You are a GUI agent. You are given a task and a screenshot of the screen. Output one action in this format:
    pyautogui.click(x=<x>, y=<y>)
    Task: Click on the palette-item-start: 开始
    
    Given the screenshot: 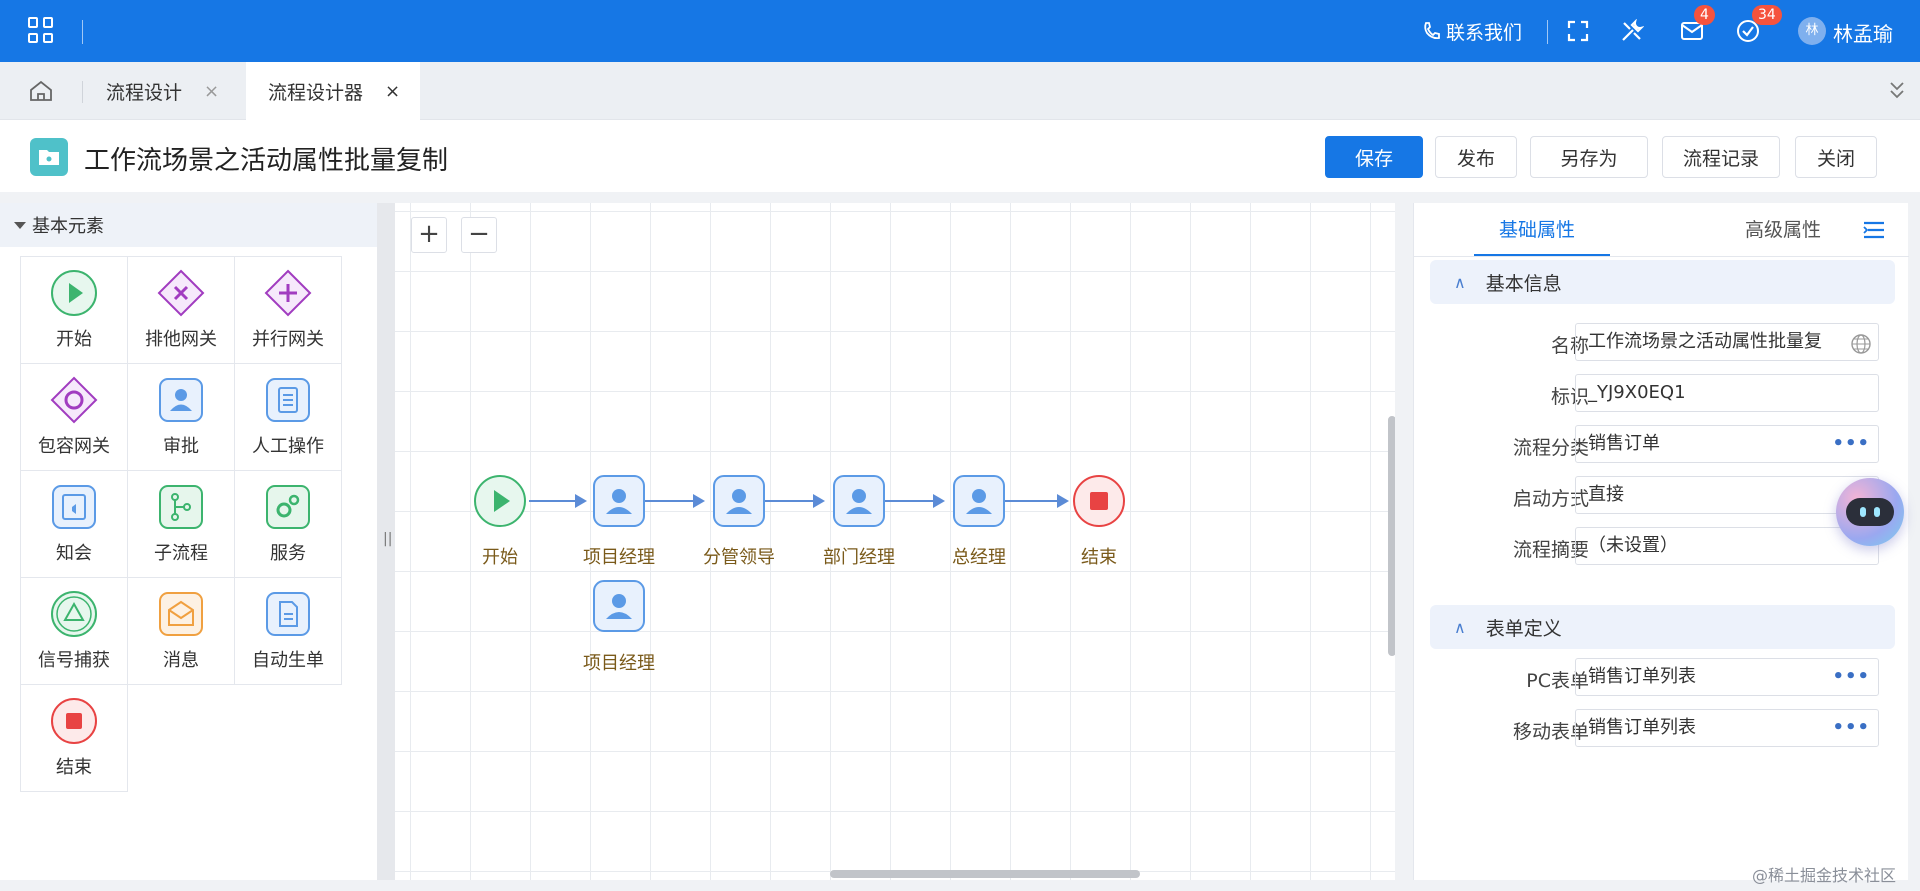 What is the action you would take?
    pyautogui.click(x=74, y=310)
    